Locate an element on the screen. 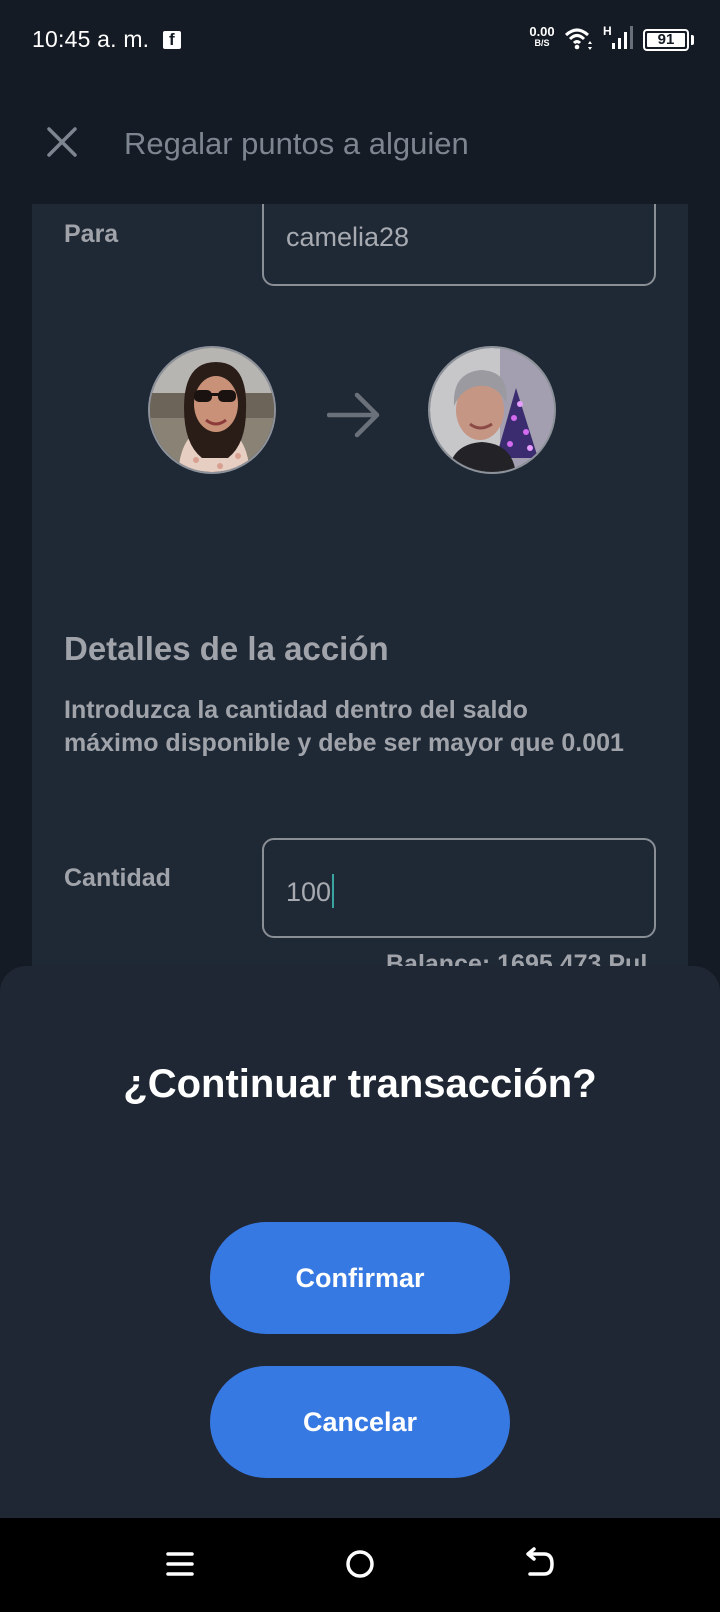 This screenshot has width=720, height=1612. network-speed: 0.00 B/S is located at coordinates (542, 36).